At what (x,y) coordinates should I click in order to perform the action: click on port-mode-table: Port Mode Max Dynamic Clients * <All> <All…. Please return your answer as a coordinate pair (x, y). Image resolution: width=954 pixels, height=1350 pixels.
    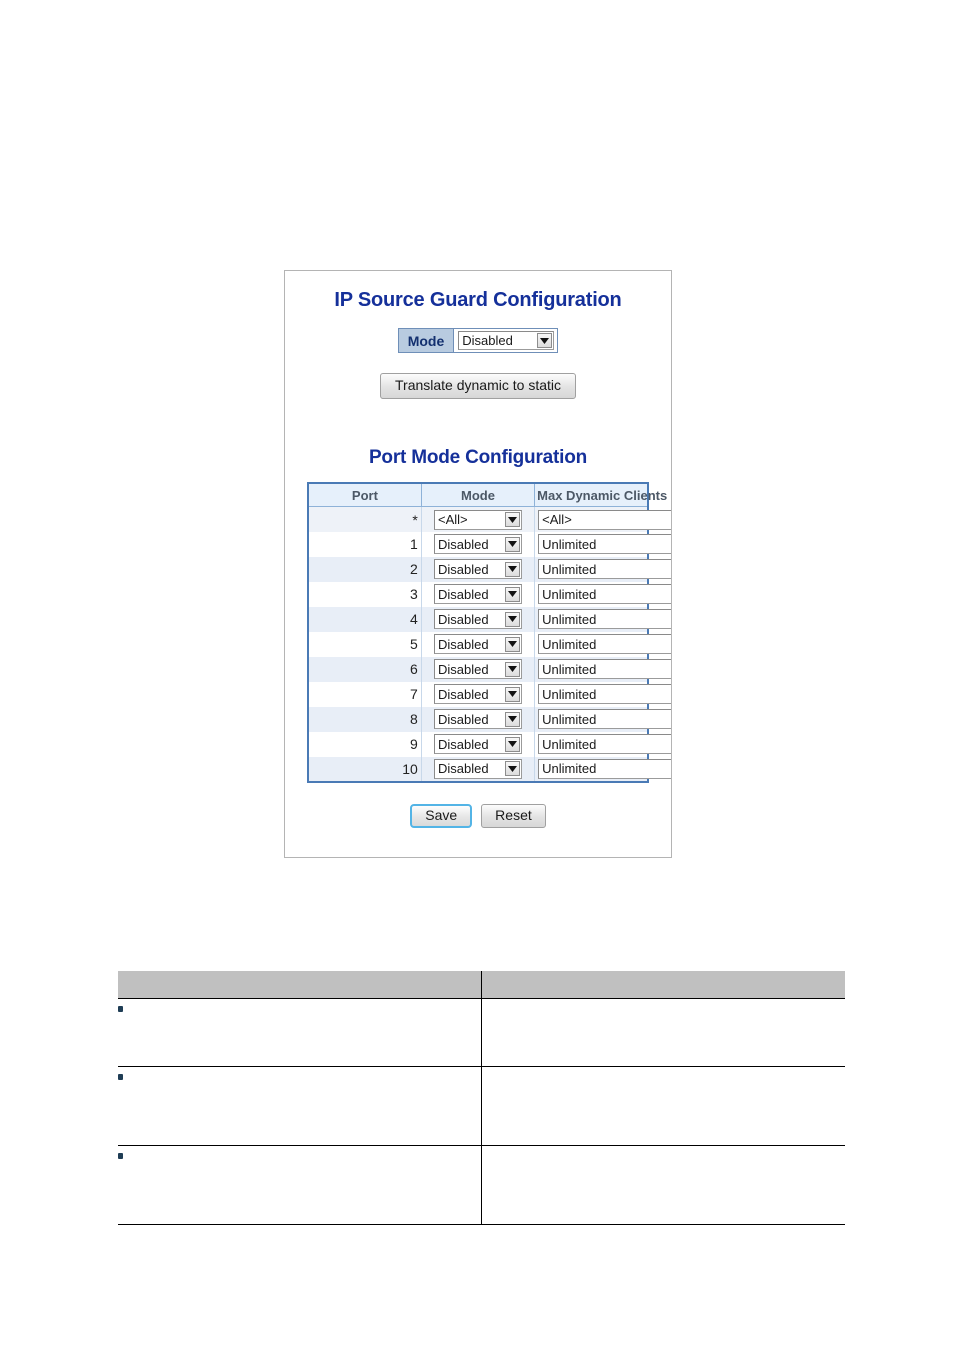
    Looking at the image, I should click on (489, 632).